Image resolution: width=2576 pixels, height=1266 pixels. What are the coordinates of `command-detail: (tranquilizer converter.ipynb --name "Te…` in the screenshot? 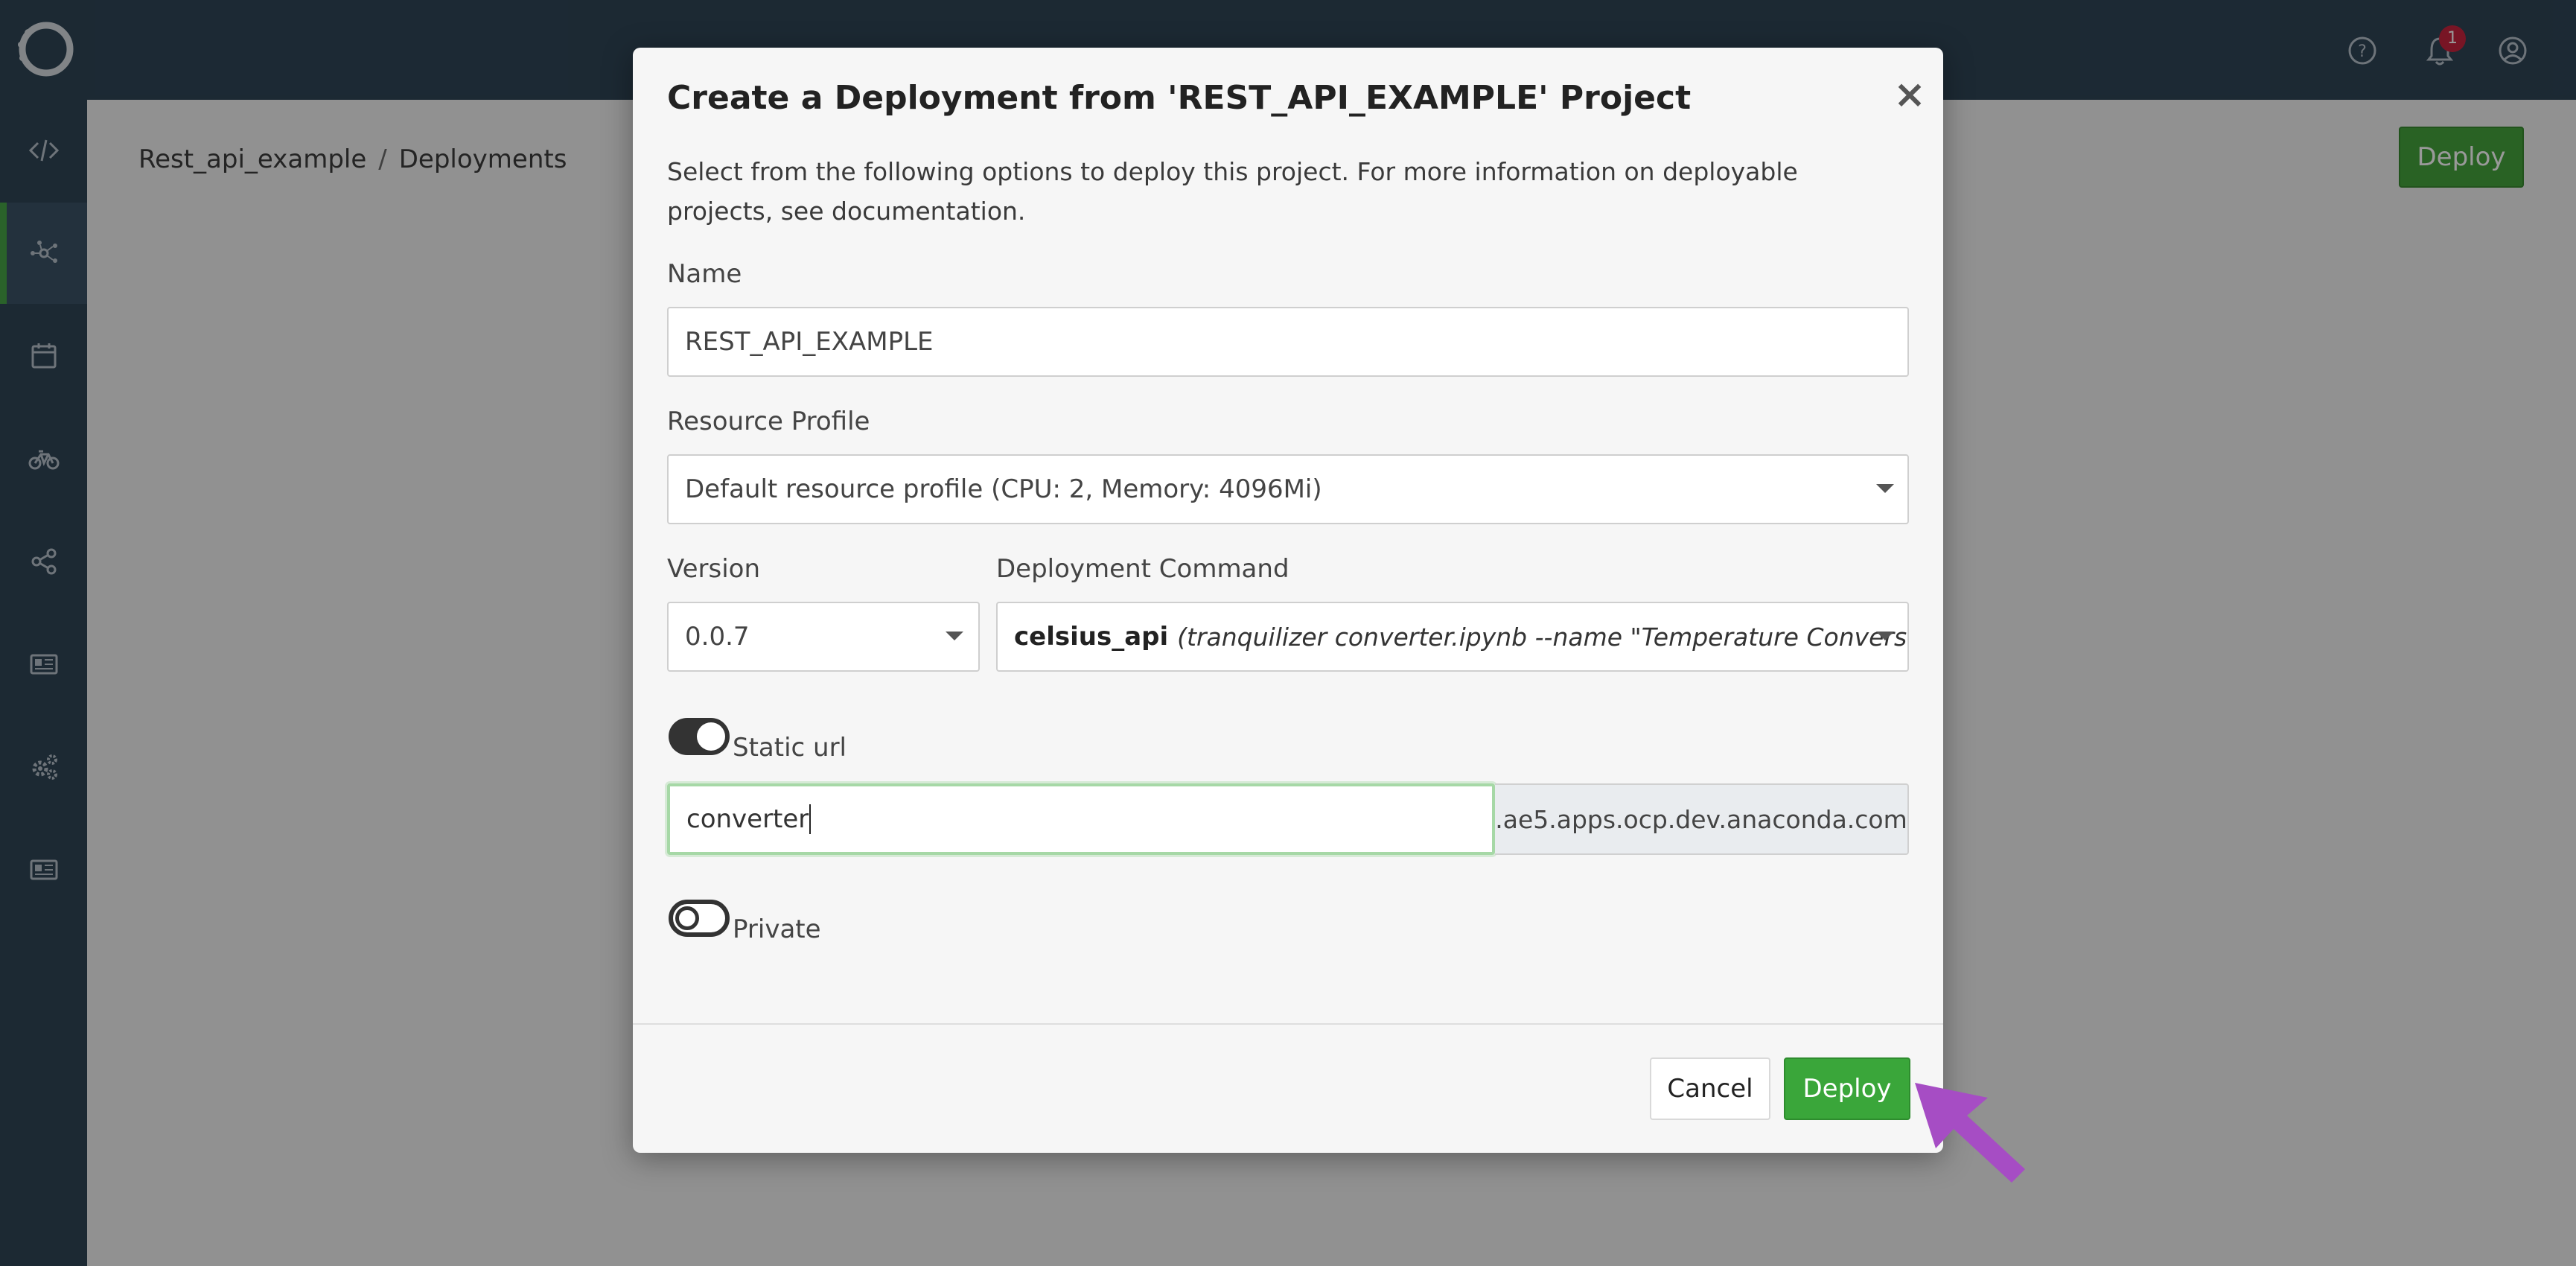 It's located at (1543, 637).